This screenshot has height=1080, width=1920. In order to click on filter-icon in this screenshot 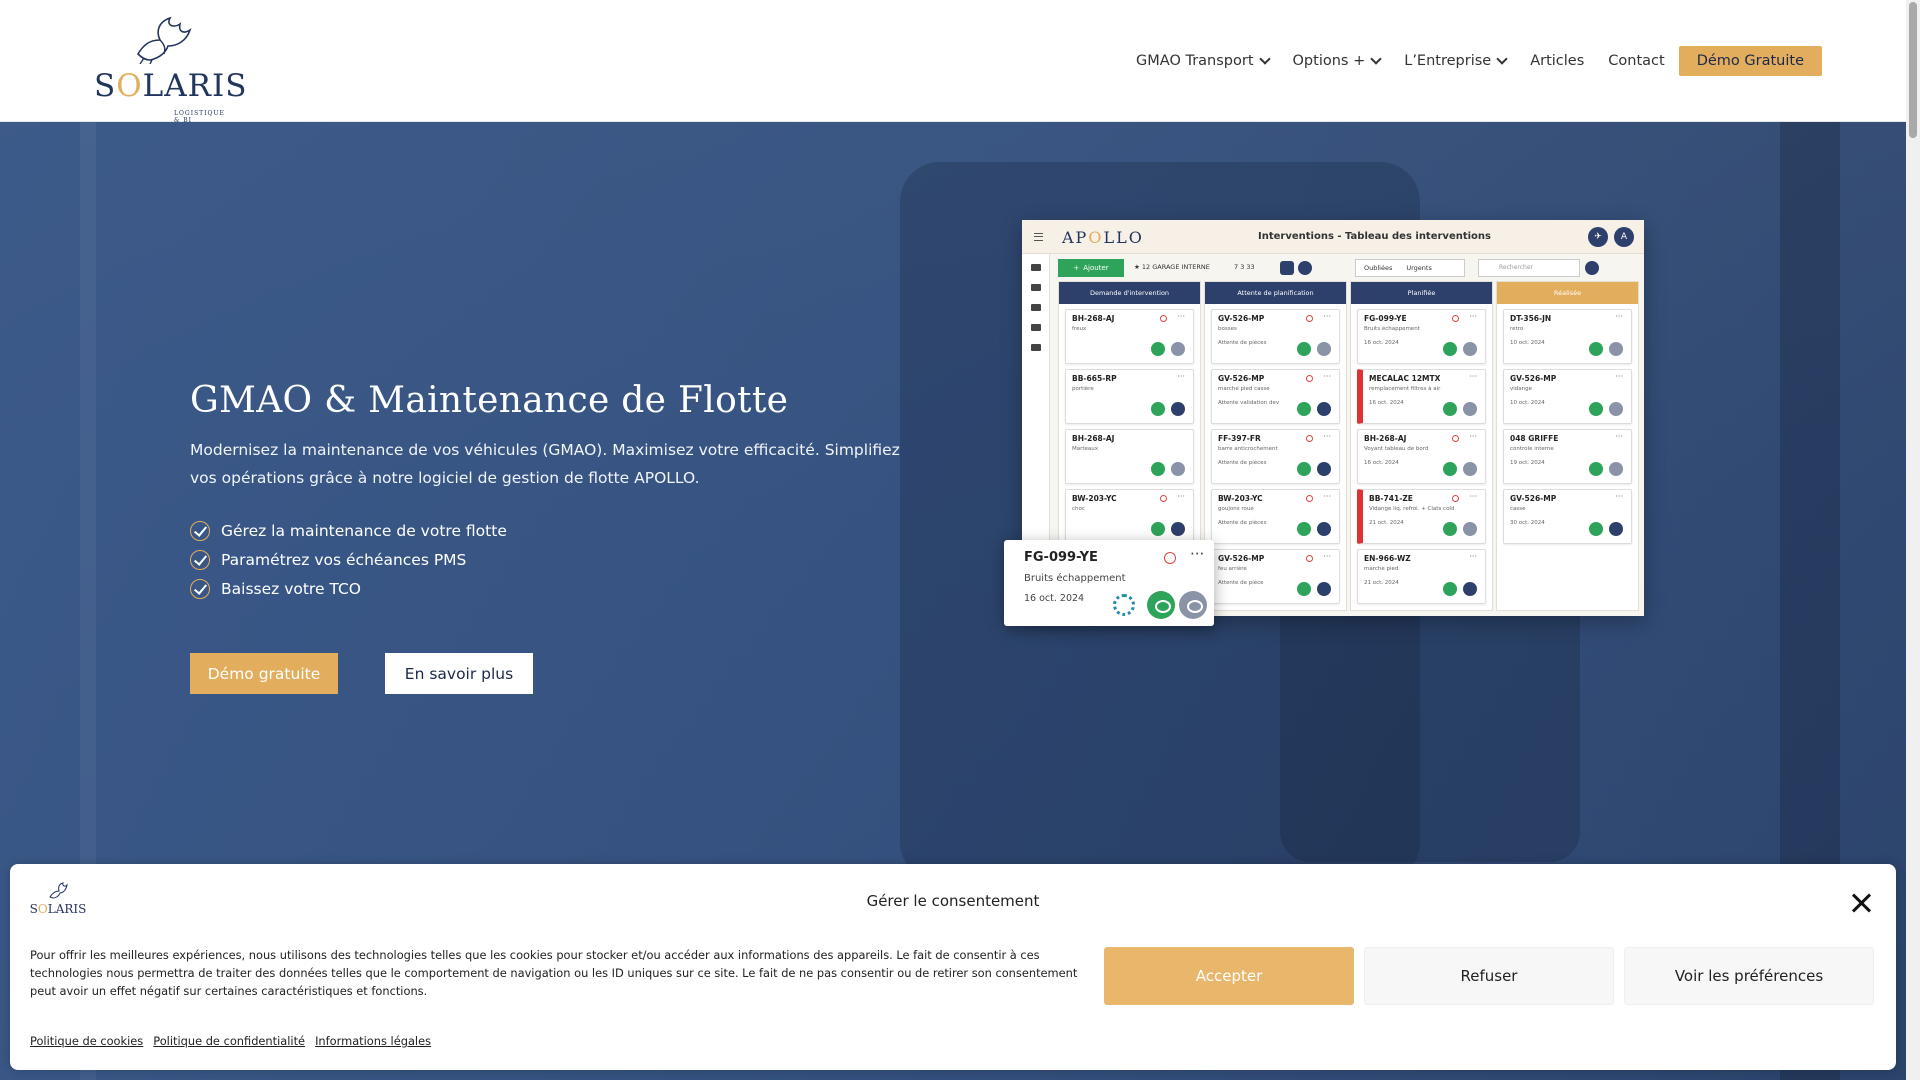, I will do `click(1305, 268)`.